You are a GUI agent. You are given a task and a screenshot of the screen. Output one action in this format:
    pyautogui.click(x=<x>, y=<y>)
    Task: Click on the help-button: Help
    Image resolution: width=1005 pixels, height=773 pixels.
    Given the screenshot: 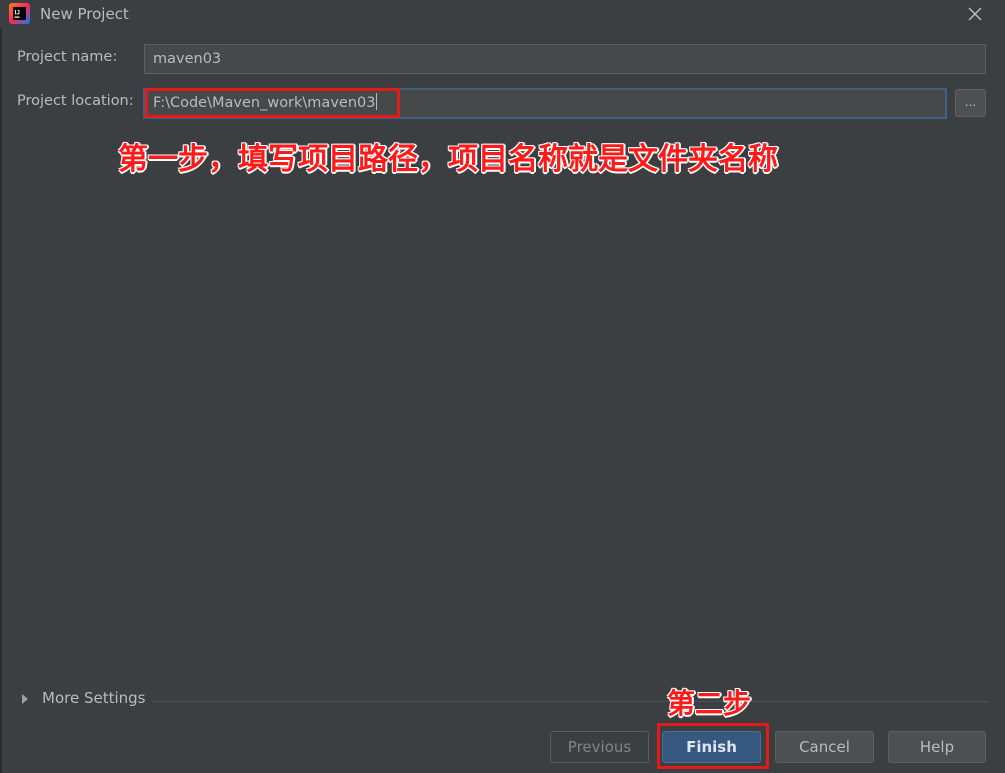 What is the action you would take?
    pyautogui.click(x=937, y=747)
    